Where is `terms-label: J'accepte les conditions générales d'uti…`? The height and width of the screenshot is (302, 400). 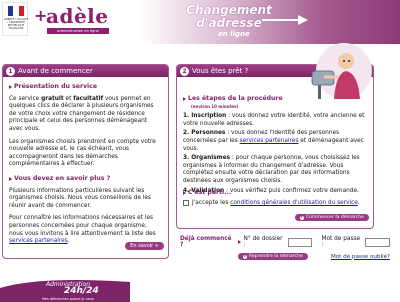
terms-label: J'accepte les conditions générales d'uti… is located at coordinates (276, 203).